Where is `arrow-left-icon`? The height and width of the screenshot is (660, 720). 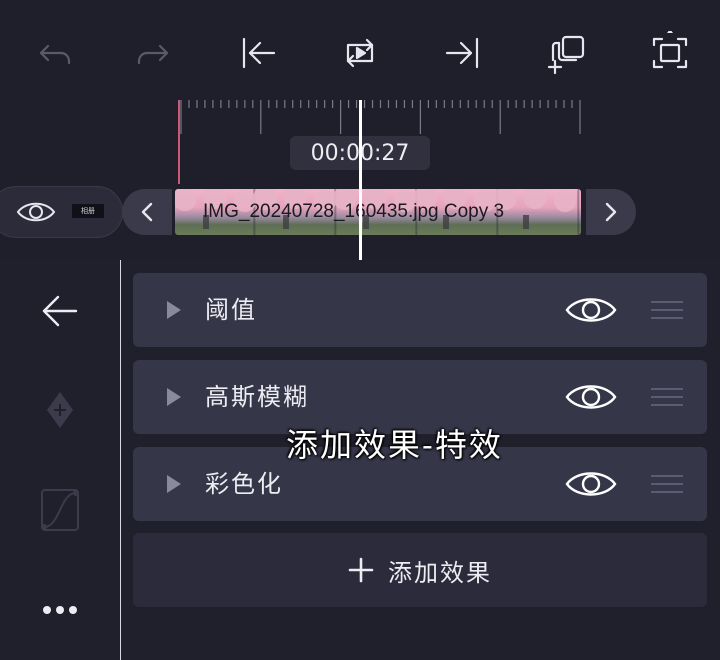 arrow-left-icon is located at coordinates (60, 311).